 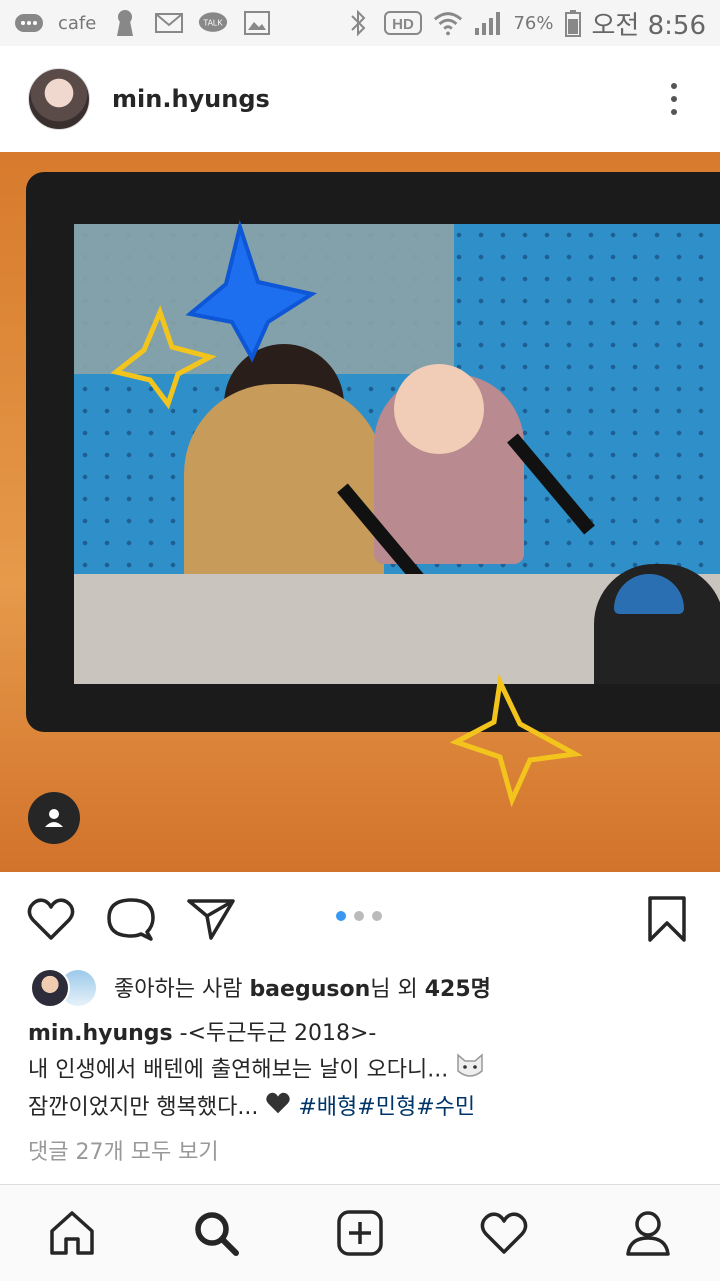 I want to click on person-icon, so click(x=54, y=818).